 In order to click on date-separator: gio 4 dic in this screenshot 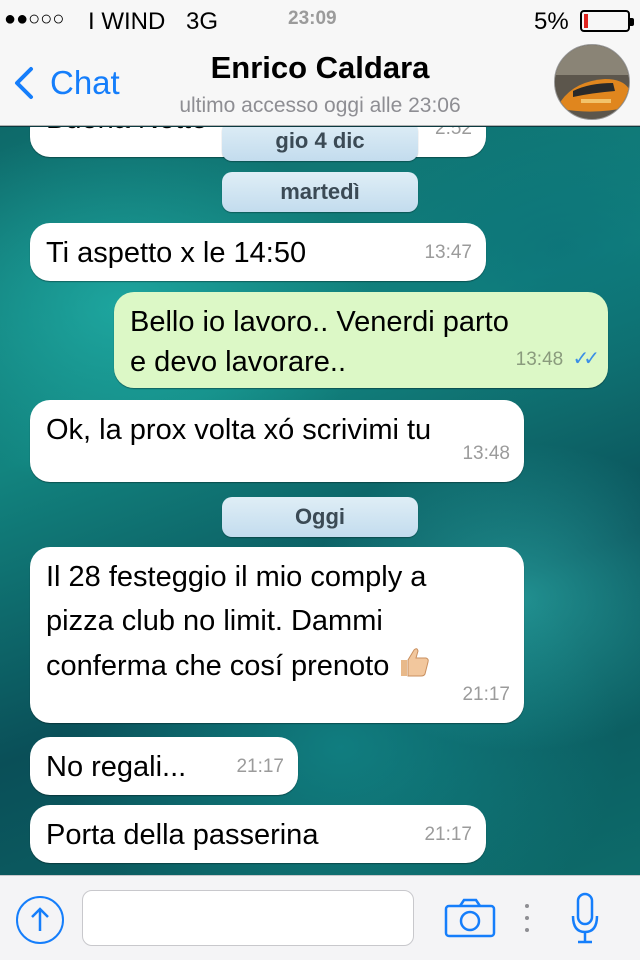, I will do `click(320, 144)`.